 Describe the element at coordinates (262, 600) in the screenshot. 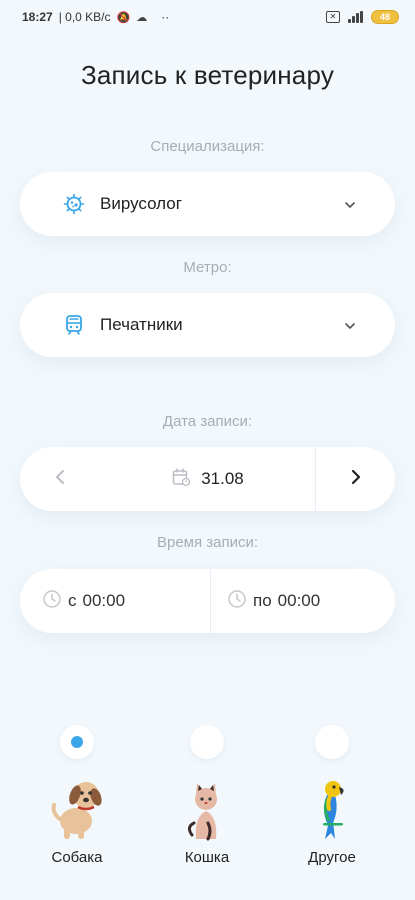

I see `time-to-prefix: по` at that location.